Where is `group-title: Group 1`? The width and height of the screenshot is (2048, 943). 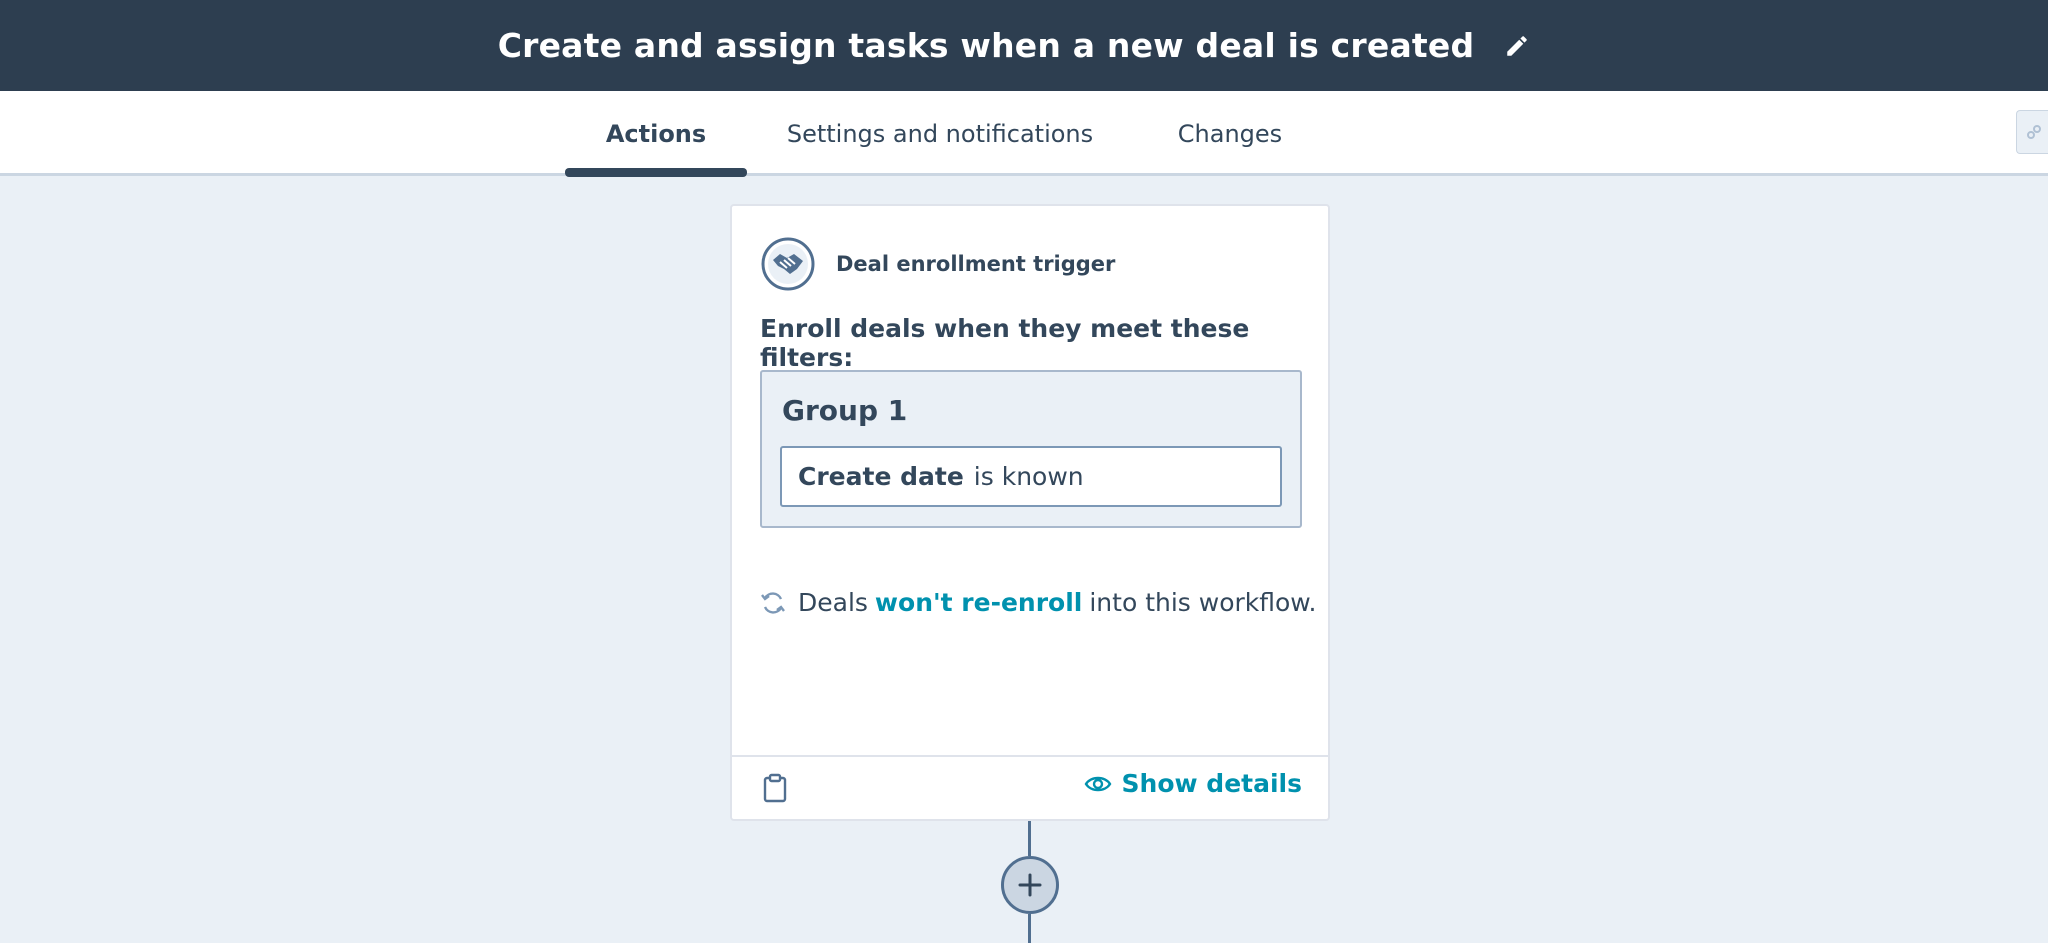
group-title: Group 1 is located at coordinates (845, 410).